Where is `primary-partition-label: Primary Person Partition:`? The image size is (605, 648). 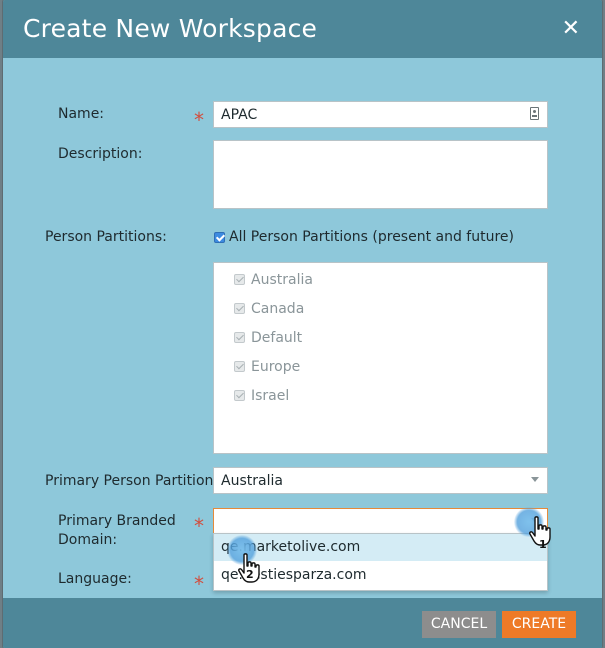
primary-partition-label: Primary Person Partition: is located at coordinates (132, 481).